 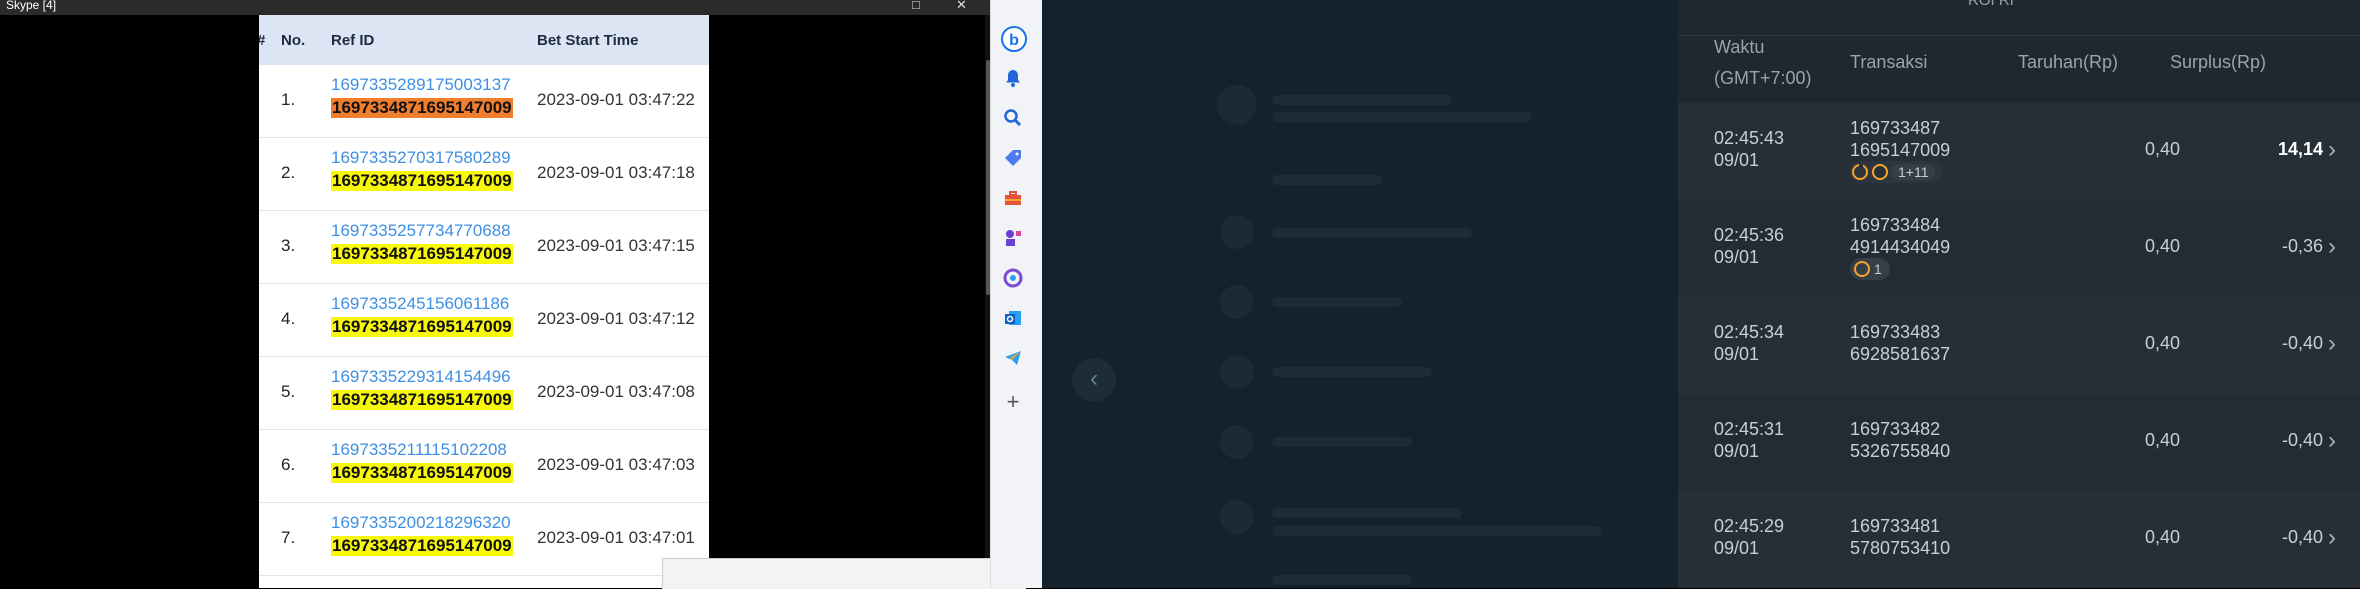 What do you see at coordinates (1900, 440) in the screenshot?
I see `txn-id-cell: 169733482 5326755840` at bounding box center [1900, 440].